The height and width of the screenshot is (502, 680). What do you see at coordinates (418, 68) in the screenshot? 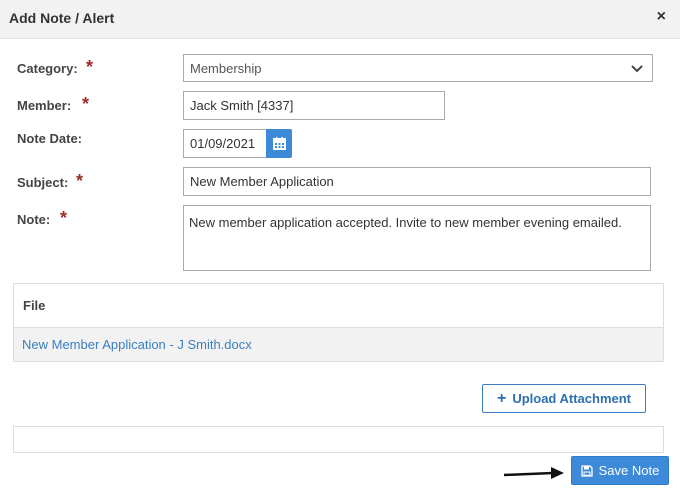
I see `category-select: Membership` at bounding box center [418, 68].